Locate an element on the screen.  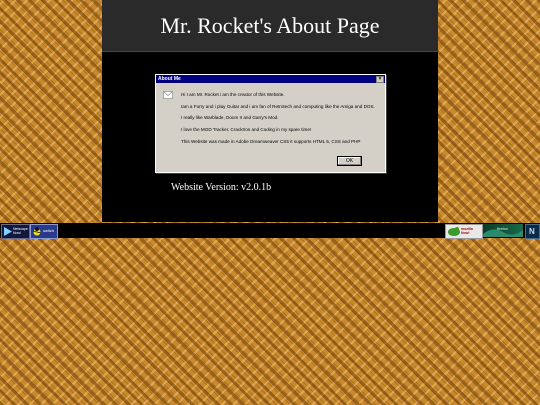
n-badge: N is located at coordinates (532, 231).